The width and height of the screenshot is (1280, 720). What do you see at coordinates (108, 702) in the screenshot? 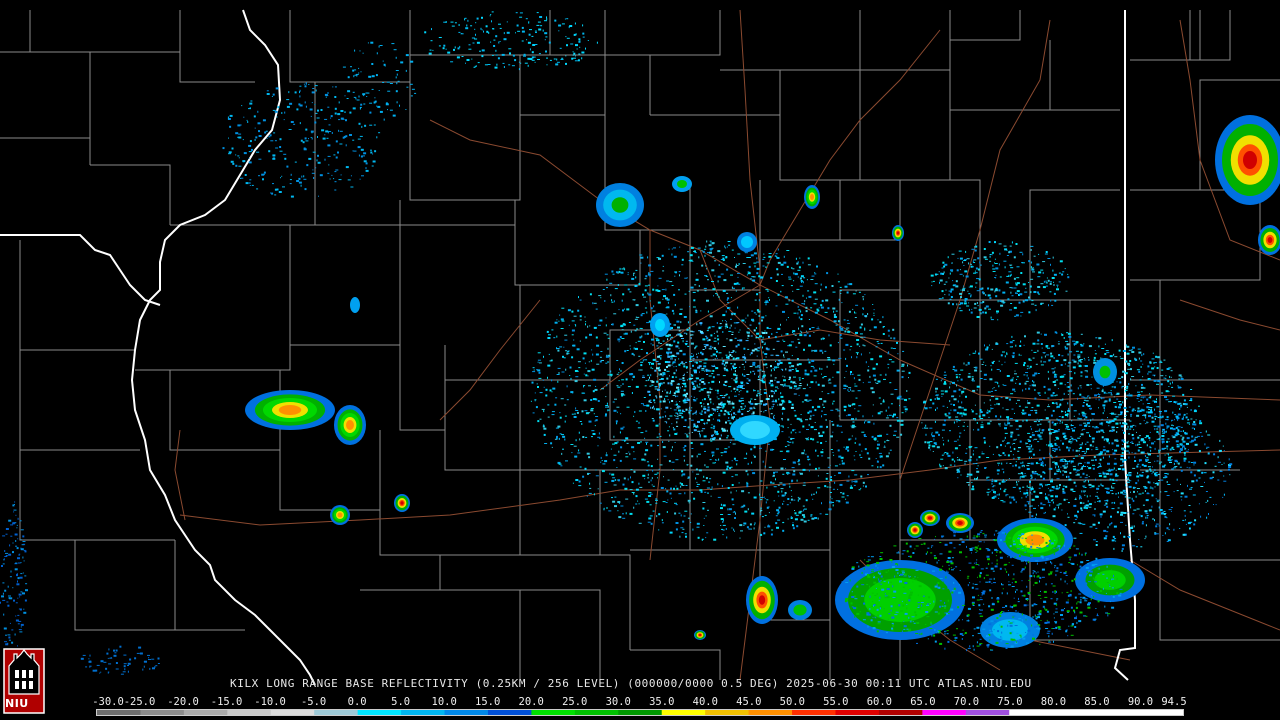
I see `scale-label: -30.0` at bounding box center [108, 702].